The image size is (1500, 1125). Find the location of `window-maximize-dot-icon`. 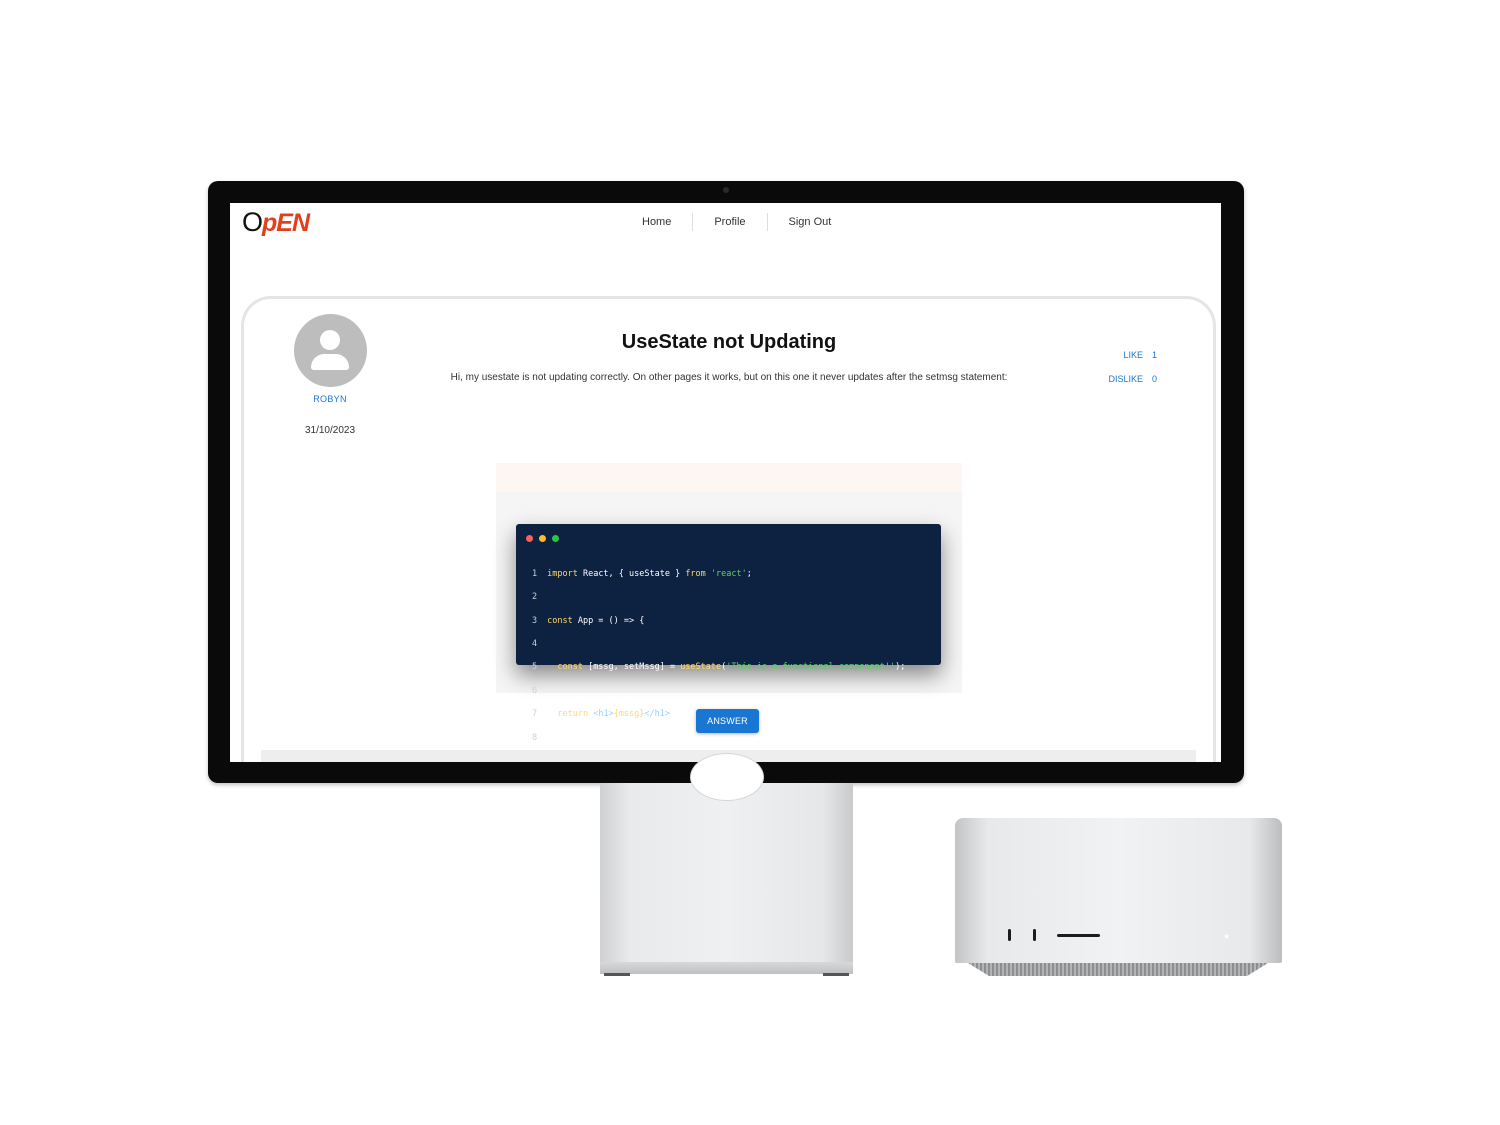

window-maximize-dot-icon is located at coordinates (555, 538).